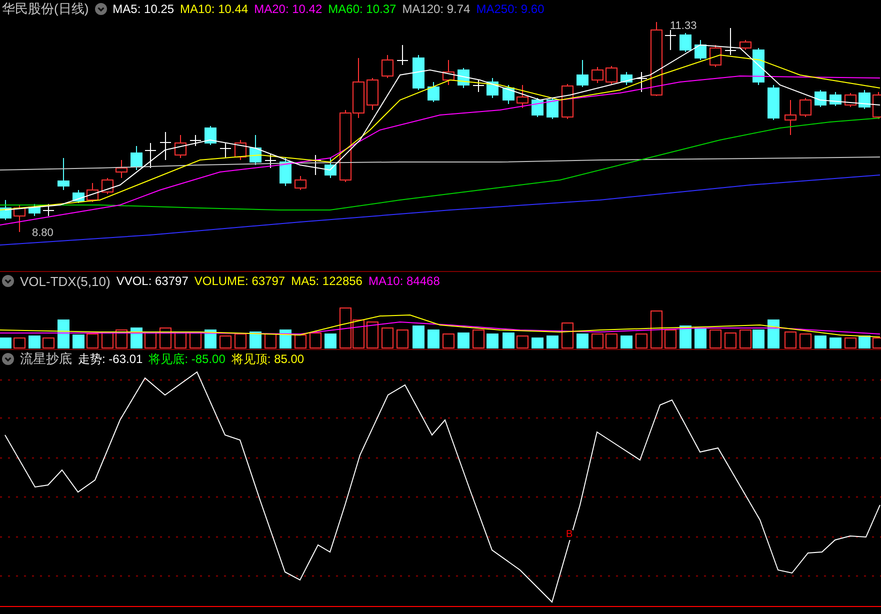  What do you see at coordinates (46, 359) in the screenshot?
I see `panel-title: 流星抄底` at bounding box center [46, 359].